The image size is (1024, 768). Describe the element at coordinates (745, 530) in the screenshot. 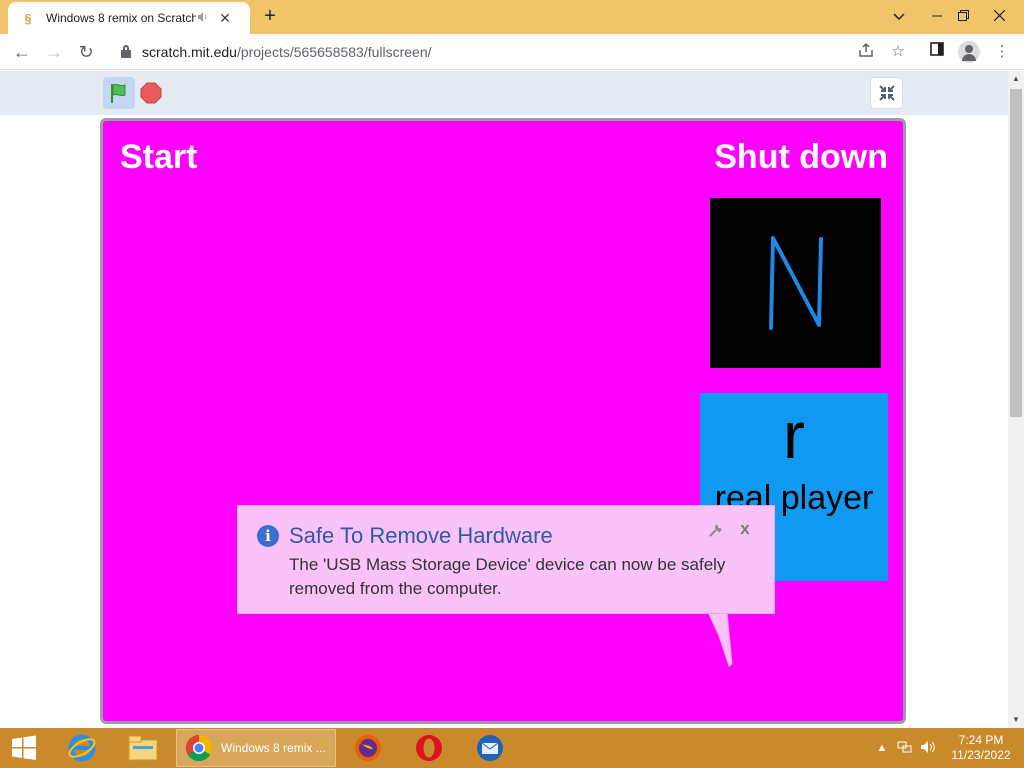

I see `notification-close-icon: x` at that location.